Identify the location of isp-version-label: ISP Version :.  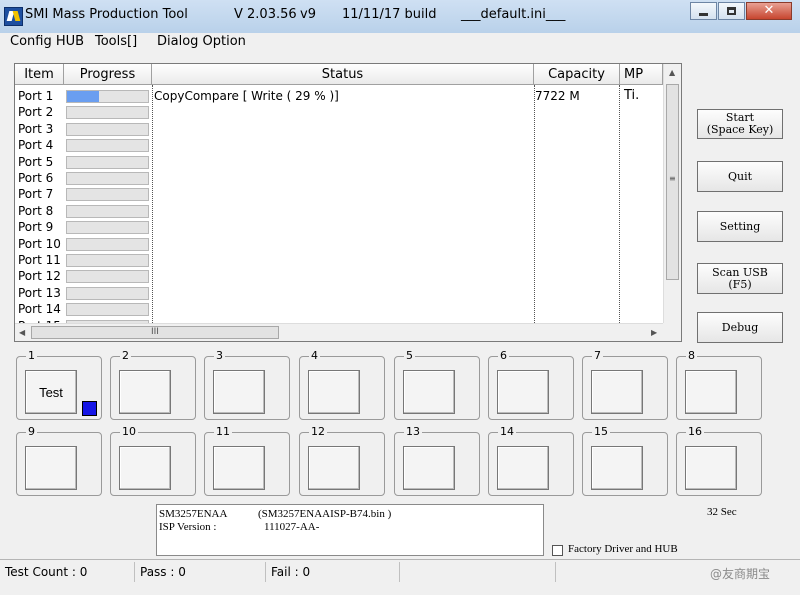
(188, 527).